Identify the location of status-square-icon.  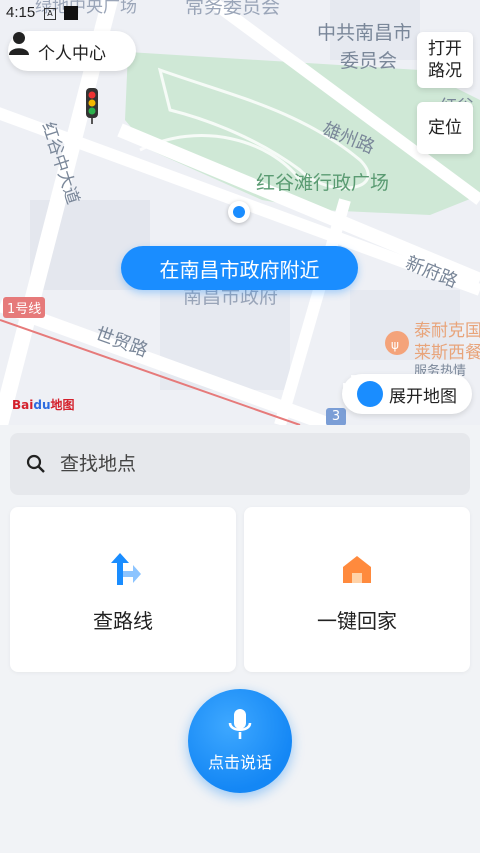
(71, 13).